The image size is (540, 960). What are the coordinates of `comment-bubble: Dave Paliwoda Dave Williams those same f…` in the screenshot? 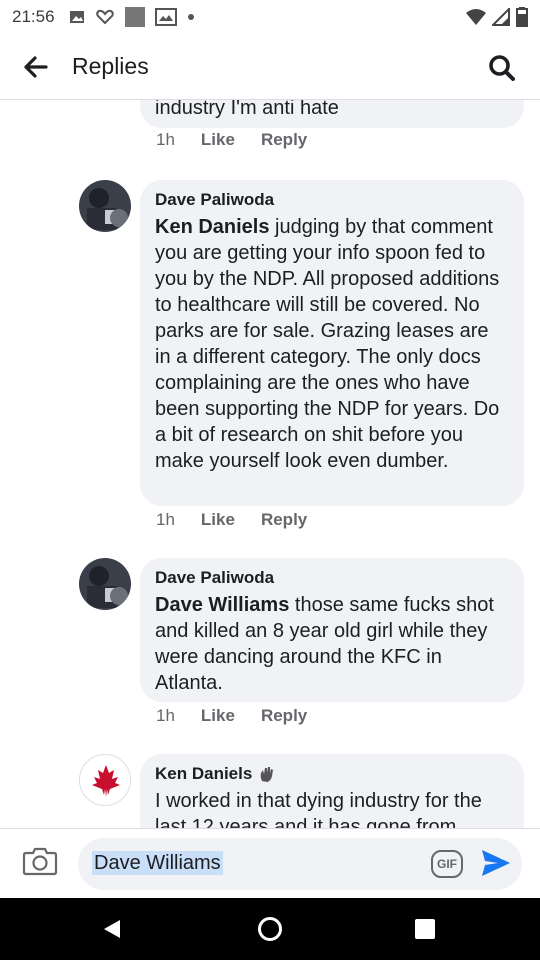 It's located at (332, 630).